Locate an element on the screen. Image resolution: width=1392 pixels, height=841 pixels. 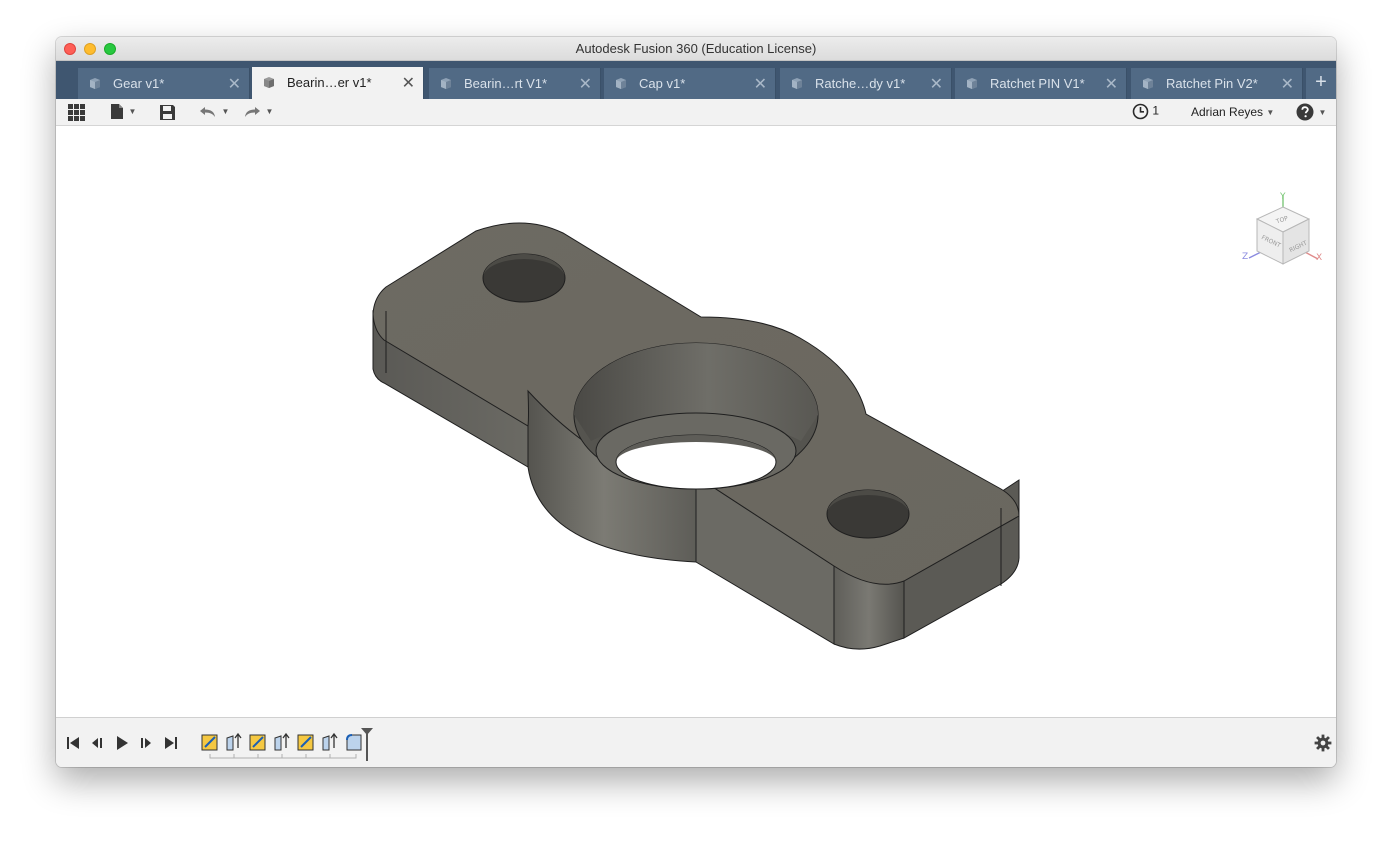
clock-icon is located at coordinates (1140, 111).